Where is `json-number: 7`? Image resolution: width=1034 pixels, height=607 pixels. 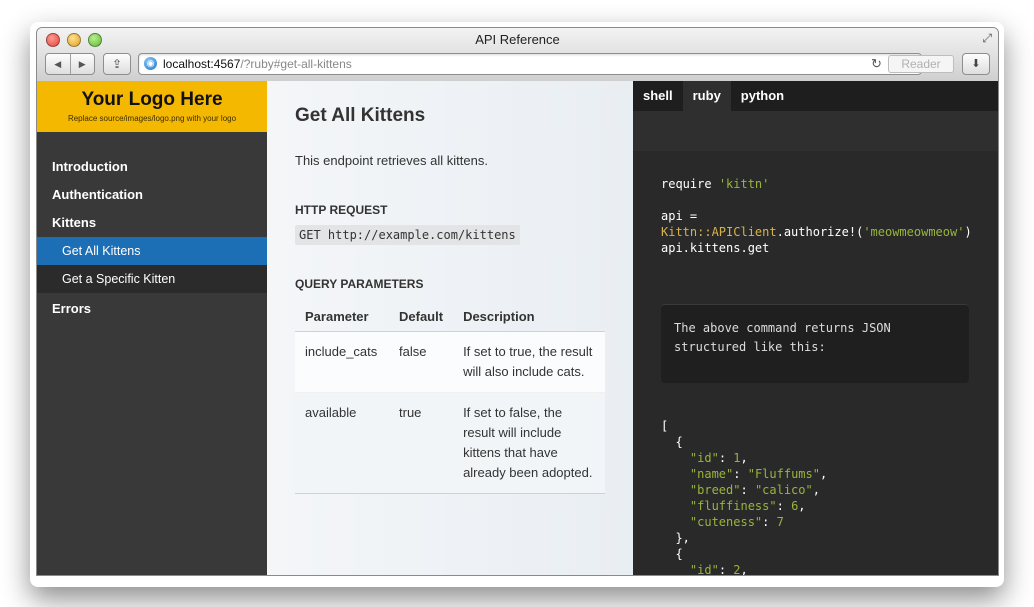 json-number: 7 is located at coordinates (780, 522).